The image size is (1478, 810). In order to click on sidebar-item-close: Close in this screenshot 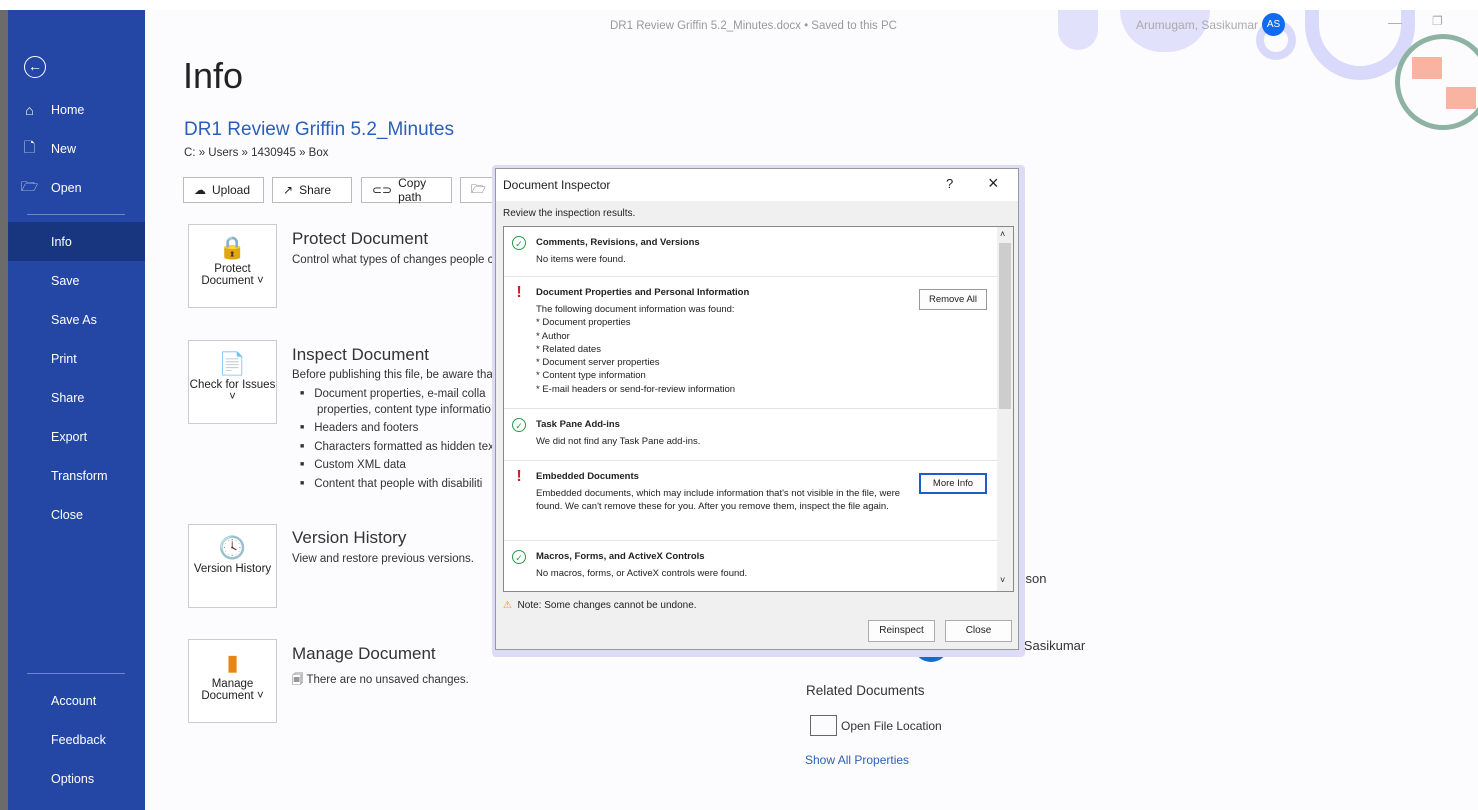, I will do `click(76, 514)`.